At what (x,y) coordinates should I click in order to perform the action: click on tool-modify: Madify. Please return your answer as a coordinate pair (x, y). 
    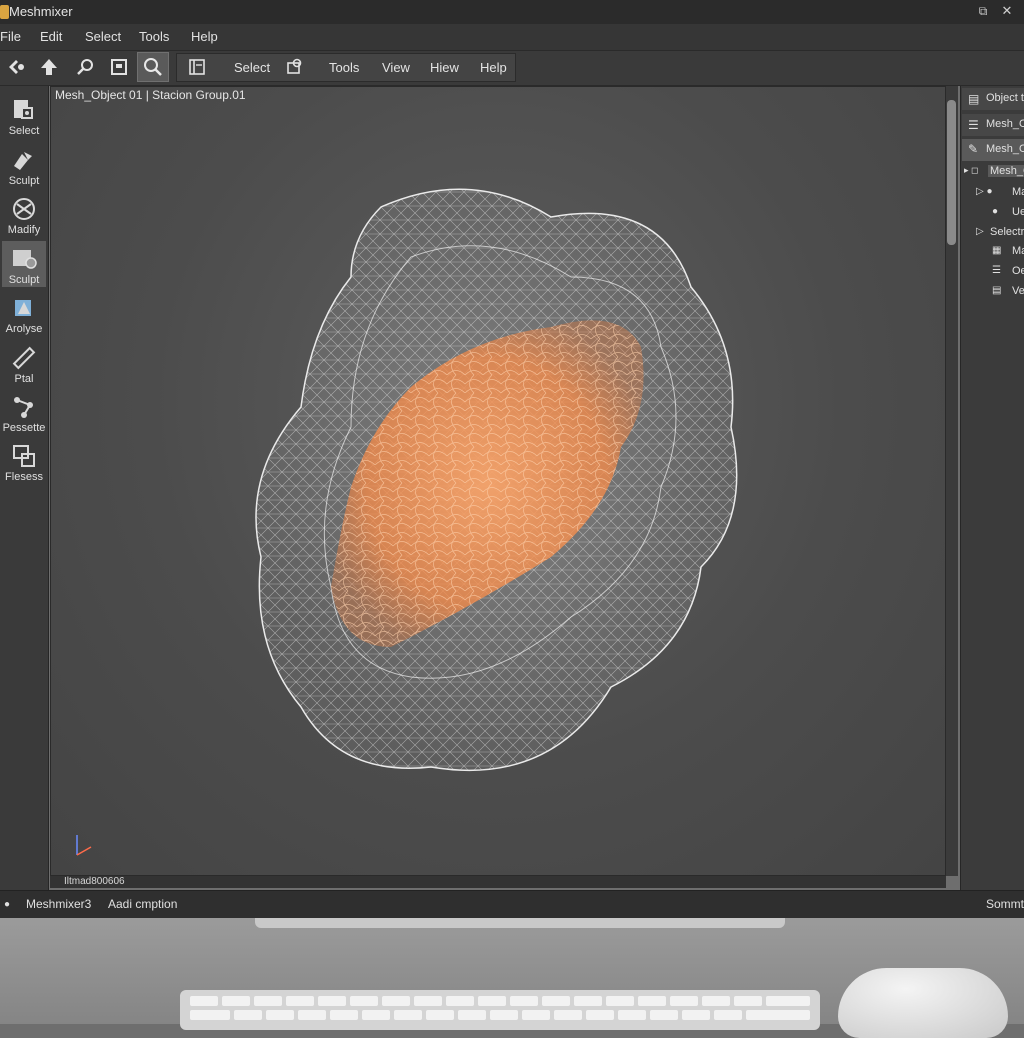
    Looking at the image, I should click on (24, 214).